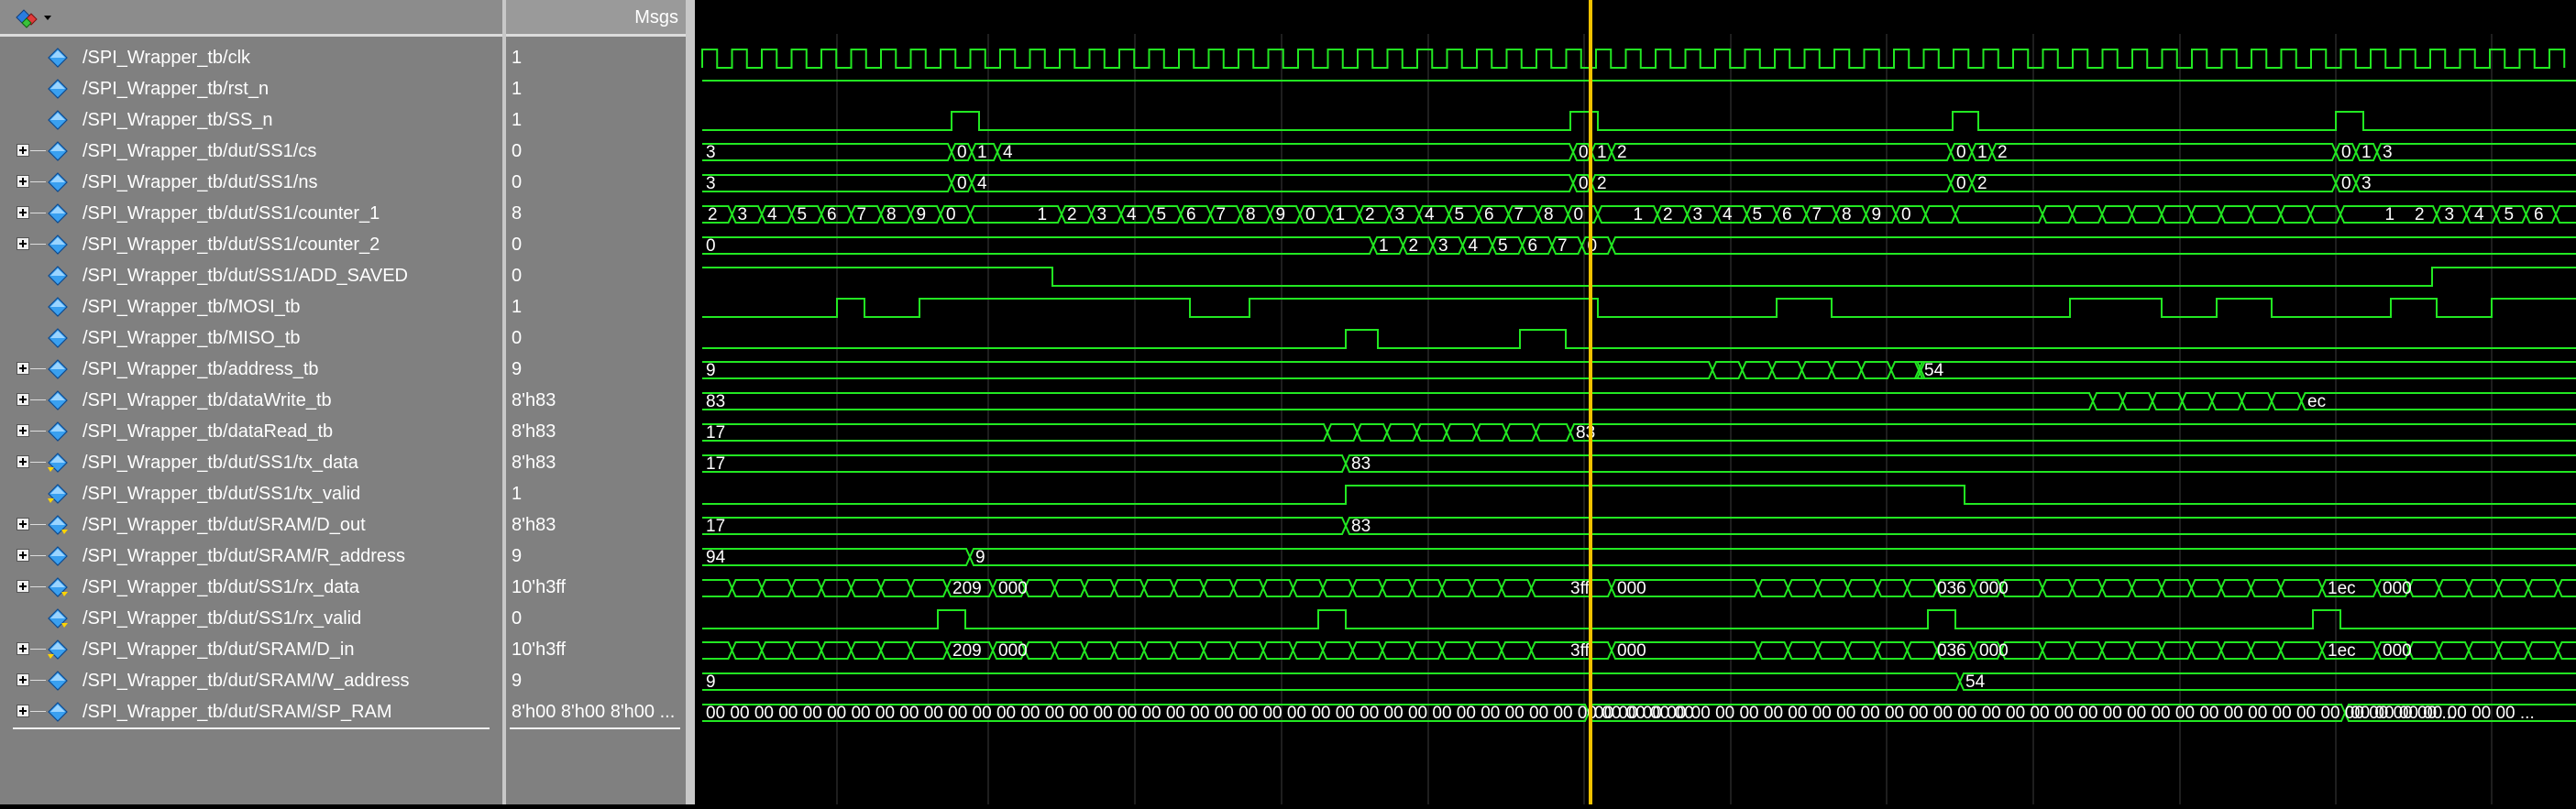 The image size is (2576, 809). Describe the element at coordinates (517, 151) in the screenshot. I see `signal-value: 0` at that location.